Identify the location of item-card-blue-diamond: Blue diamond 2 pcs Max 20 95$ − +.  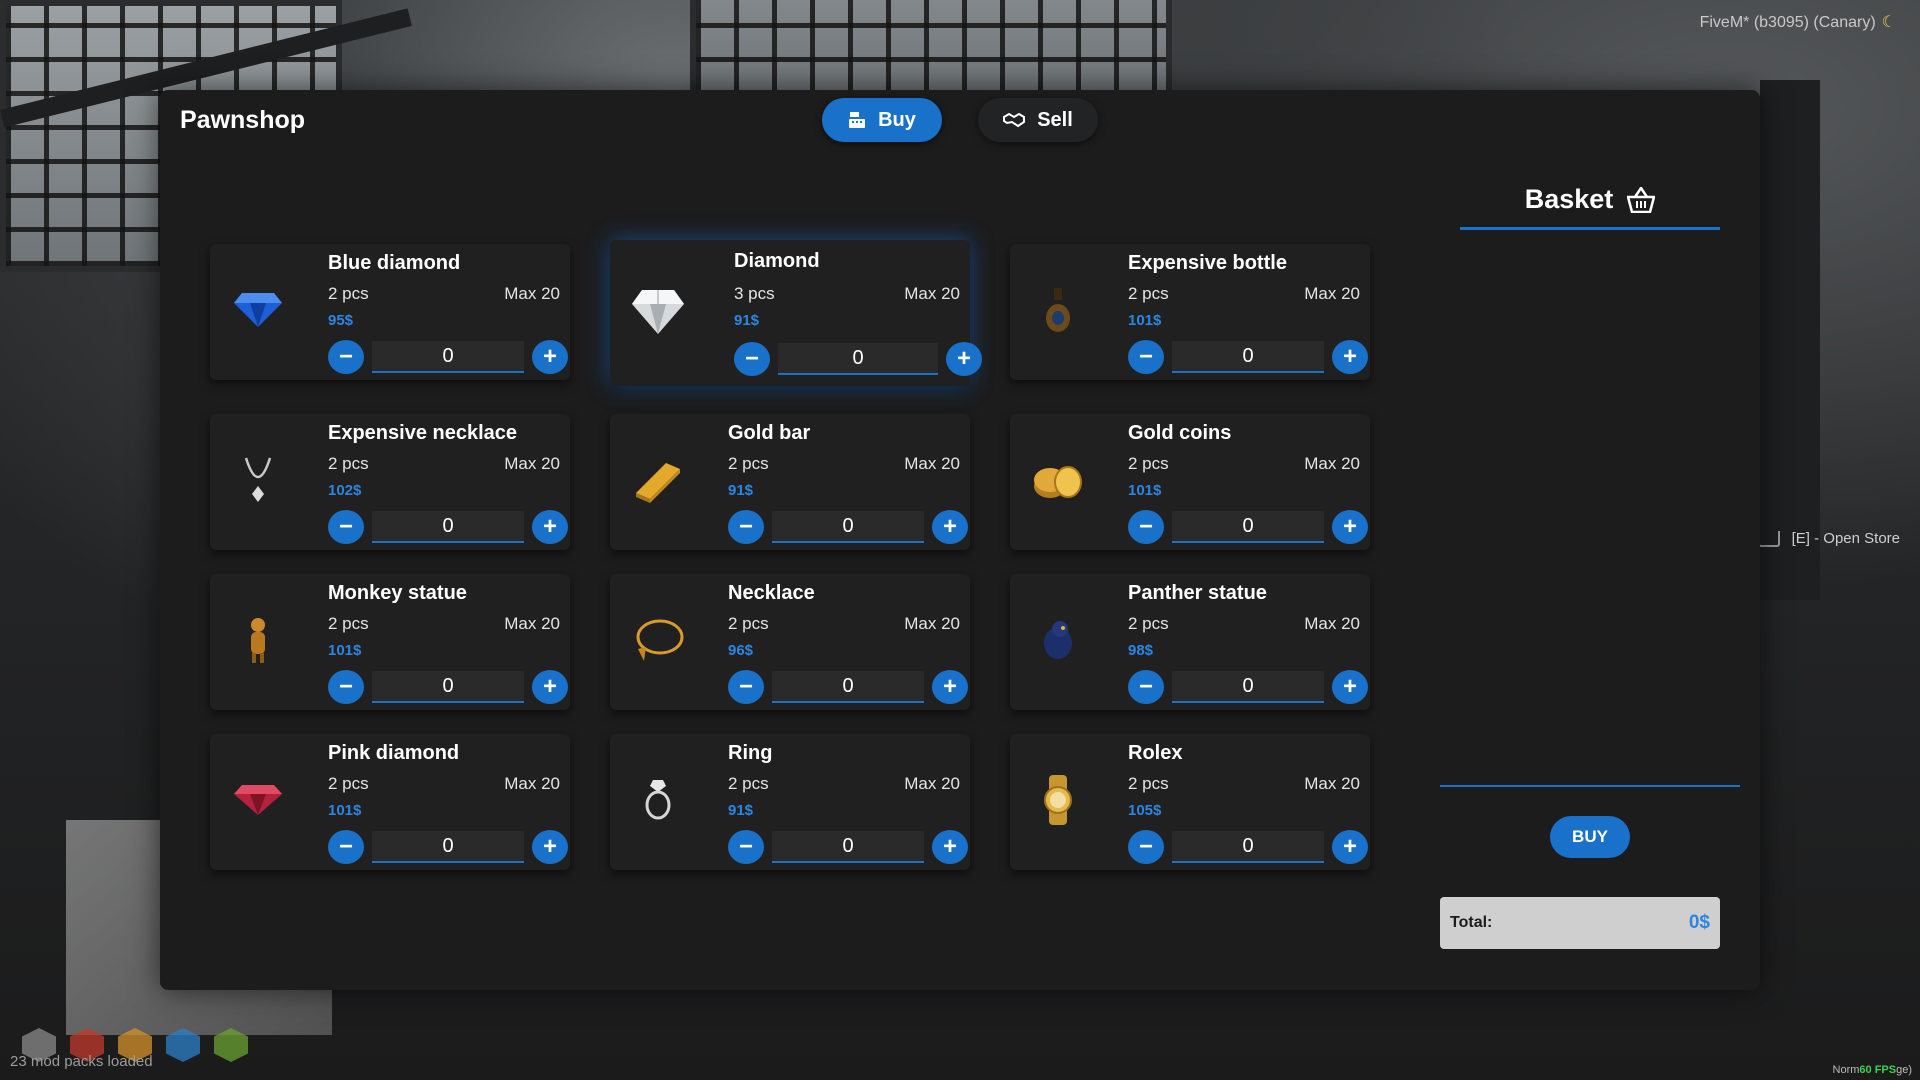
(390, 312).